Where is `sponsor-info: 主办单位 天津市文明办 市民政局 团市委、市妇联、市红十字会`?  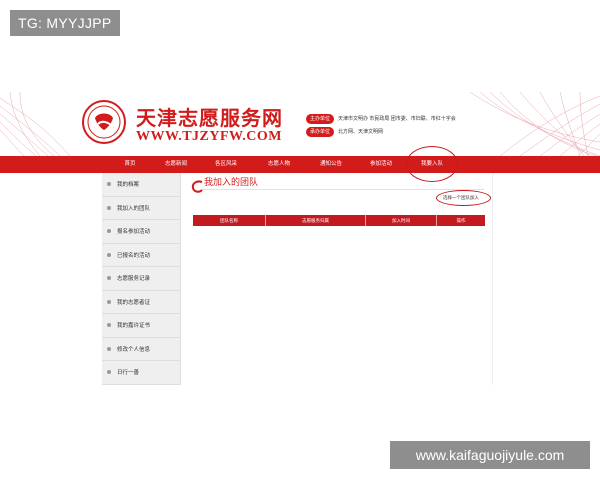 sponsor-info: 主办单位 天津市文明办 市民政局 团市委、市妇联、市红十字会 is located at coordinates (381, 119).